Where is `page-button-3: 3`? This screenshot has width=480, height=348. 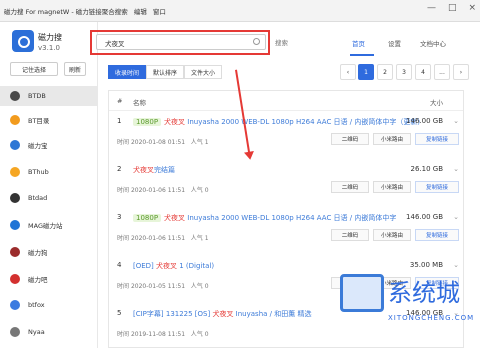 page-button-3: 3 is located at coordinates (404, 72).